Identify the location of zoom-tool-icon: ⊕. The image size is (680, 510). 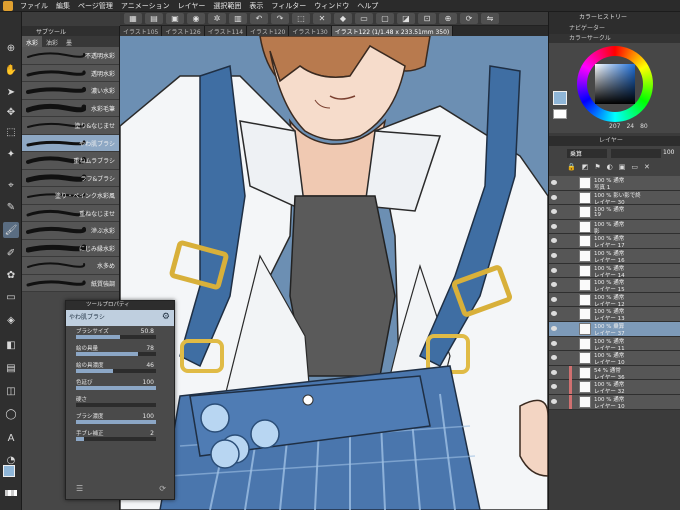
(11, 48).